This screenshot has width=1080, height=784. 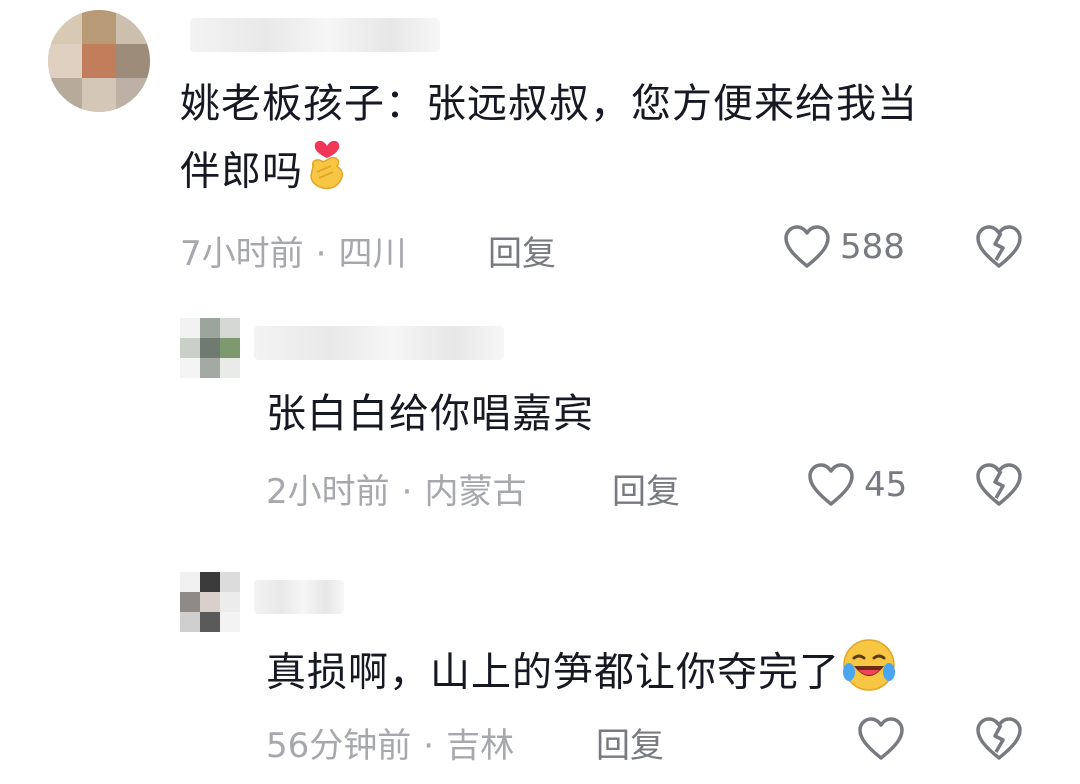 I want to click on reply-text-content: 真损啊，山上的笋都让你夺完了, so click(x=553, y=672).